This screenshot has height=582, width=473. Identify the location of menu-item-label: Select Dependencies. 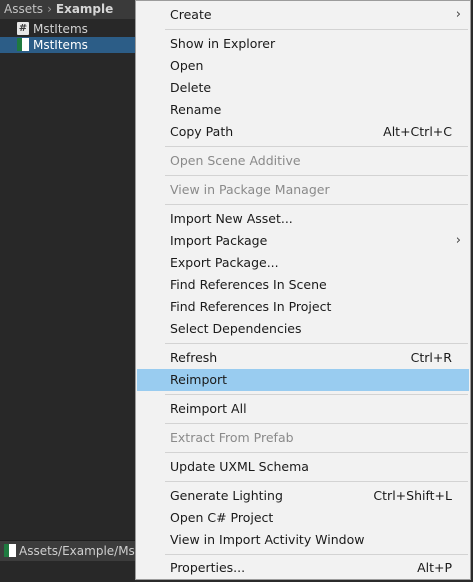
(236, 328).